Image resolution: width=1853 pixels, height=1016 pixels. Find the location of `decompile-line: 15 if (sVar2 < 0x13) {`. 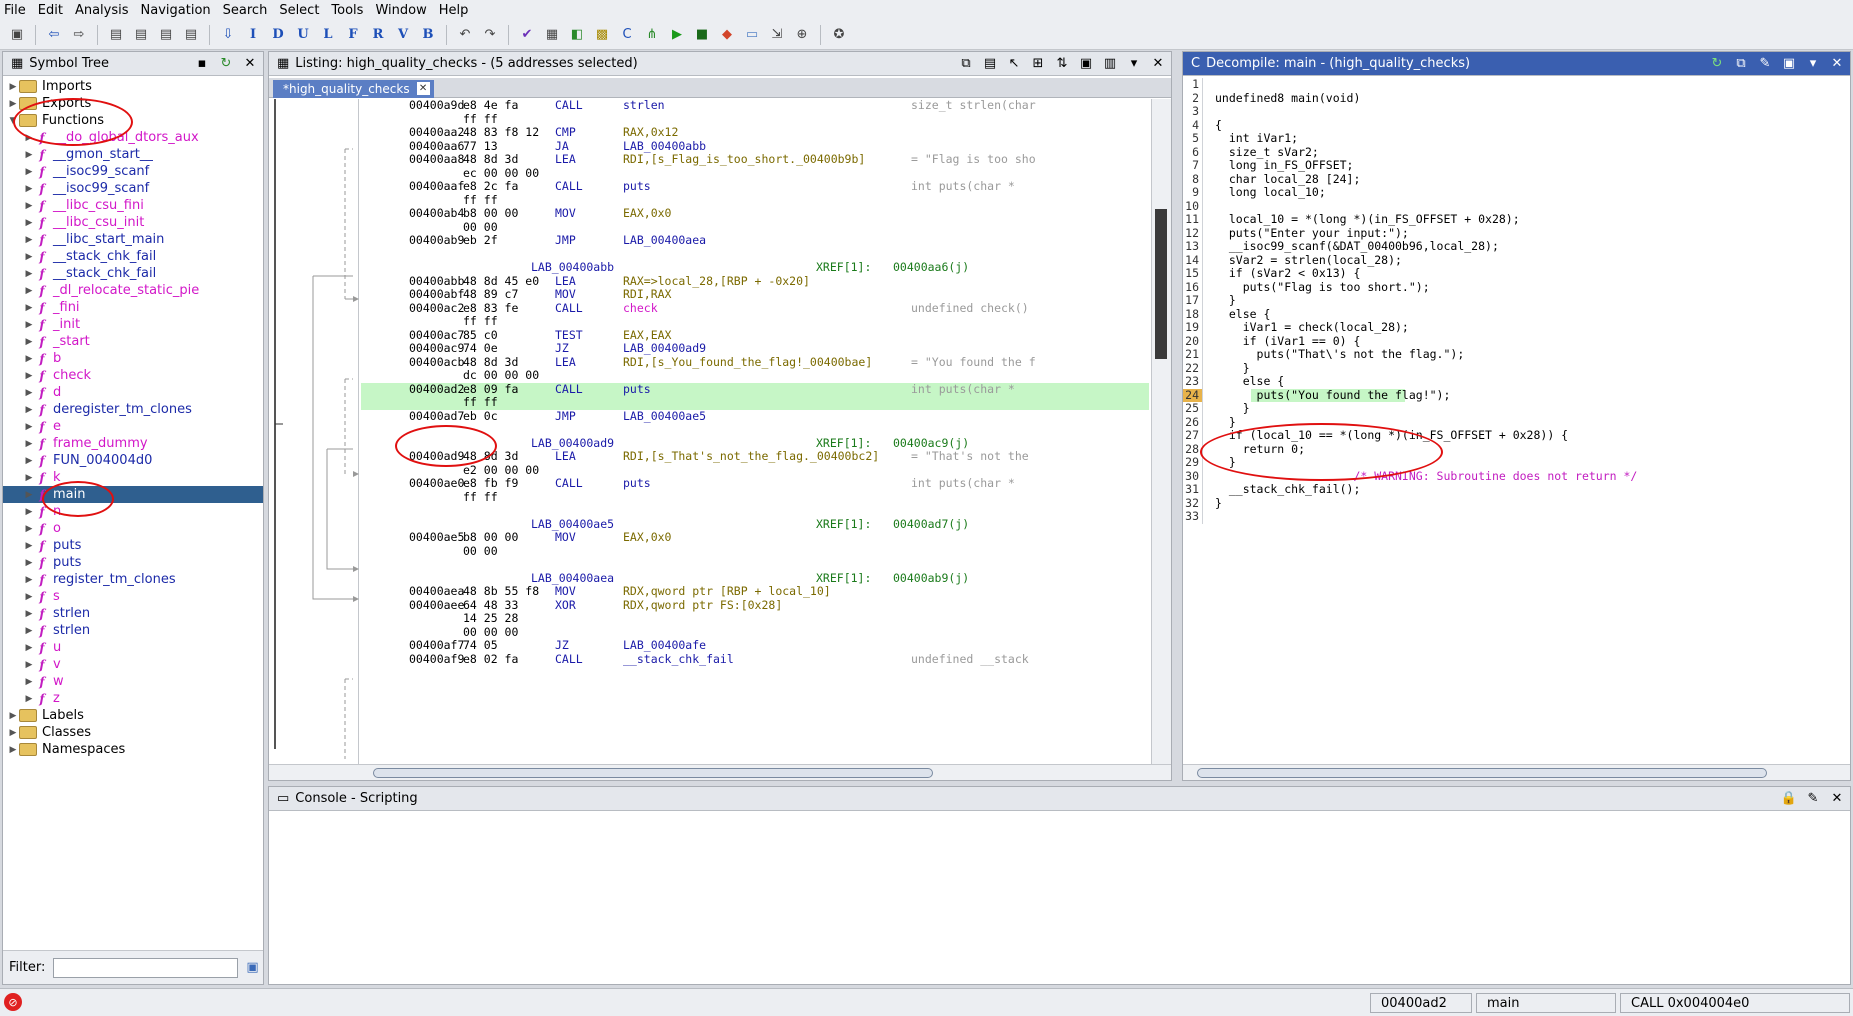

decompile-line: 15 if (sVar2 < 0x13) { is located at coordinates (1516, 273).